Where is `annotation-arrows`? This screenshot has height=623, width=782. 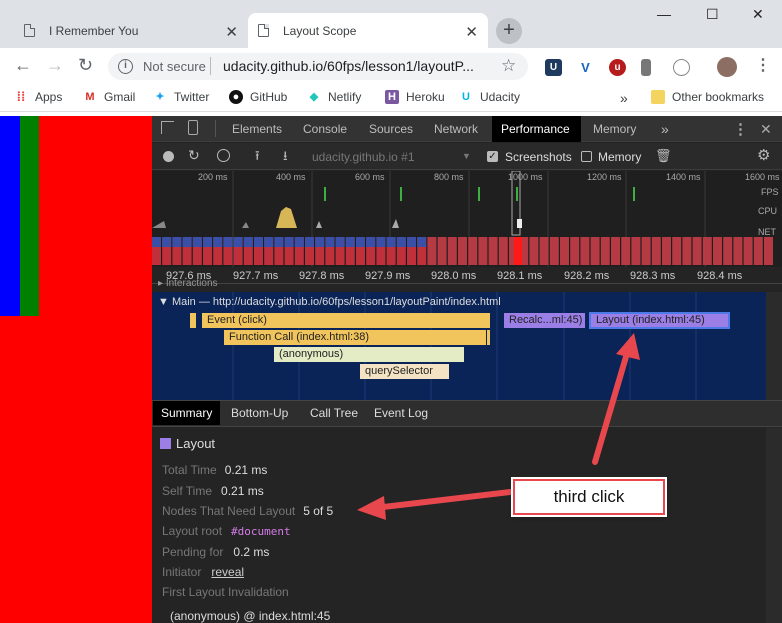
annotation-arrows is located at coordinates (498, 426).